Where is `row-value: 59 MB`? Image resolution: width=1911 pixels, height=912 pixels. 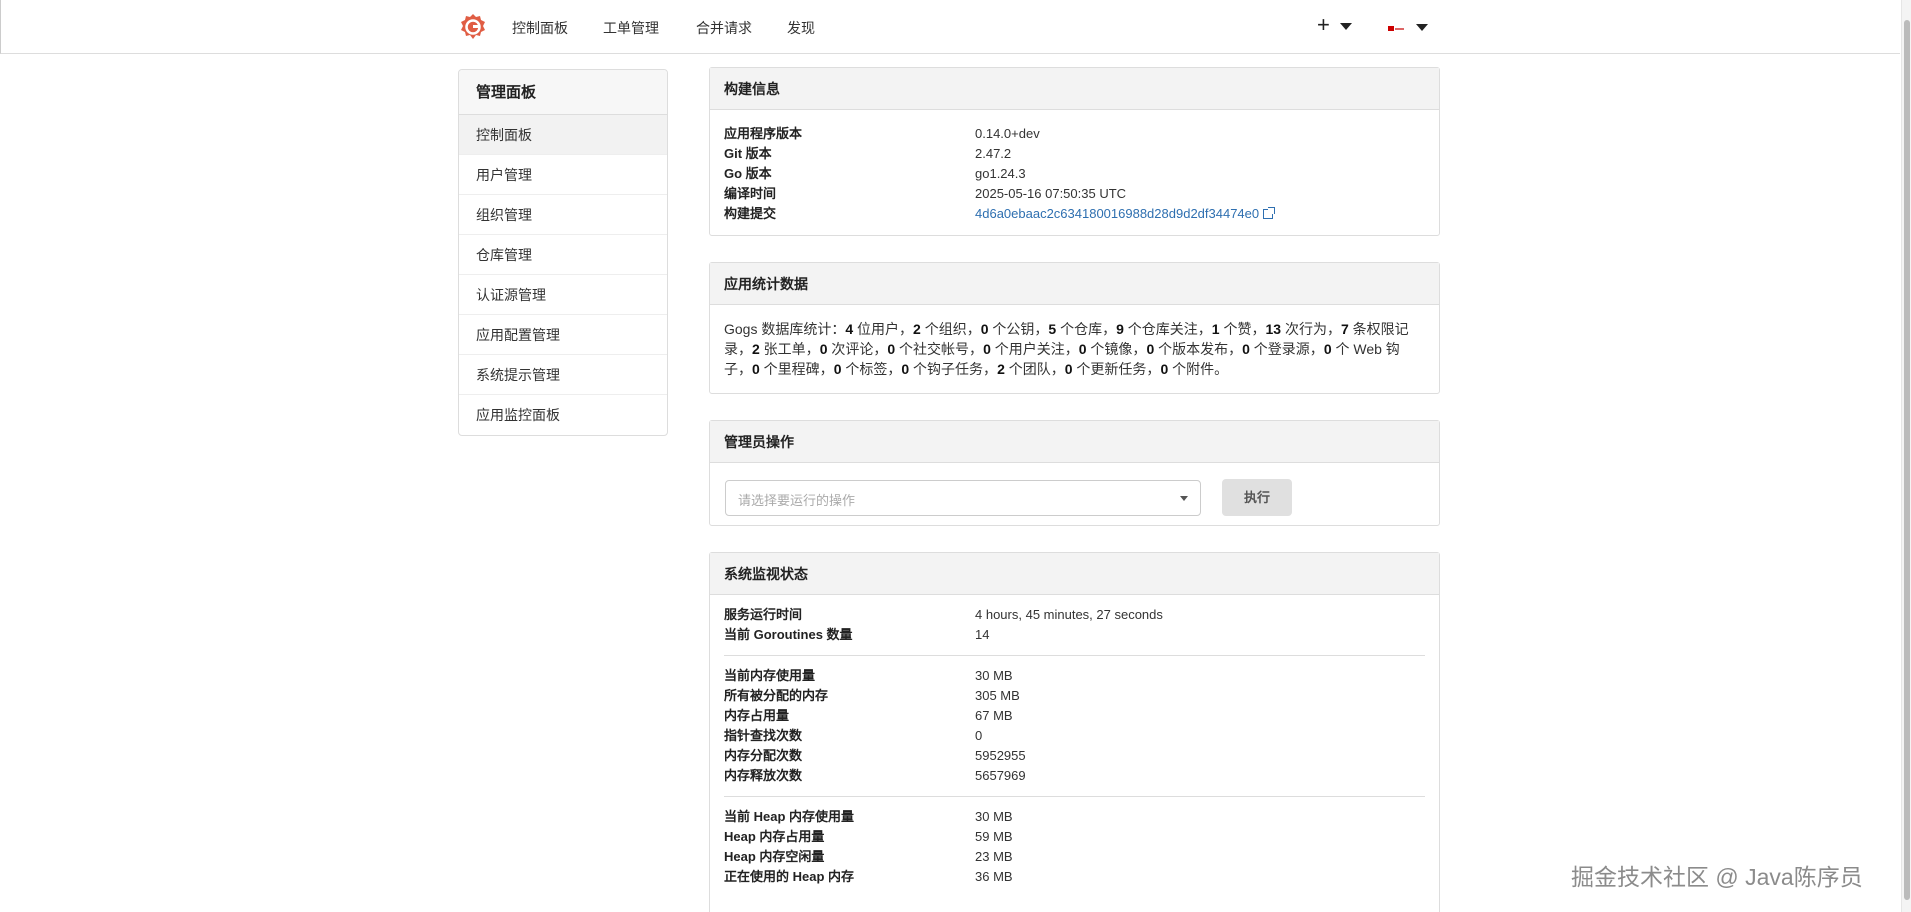
row-value: 59 MB is located at coordinates (994, 836).